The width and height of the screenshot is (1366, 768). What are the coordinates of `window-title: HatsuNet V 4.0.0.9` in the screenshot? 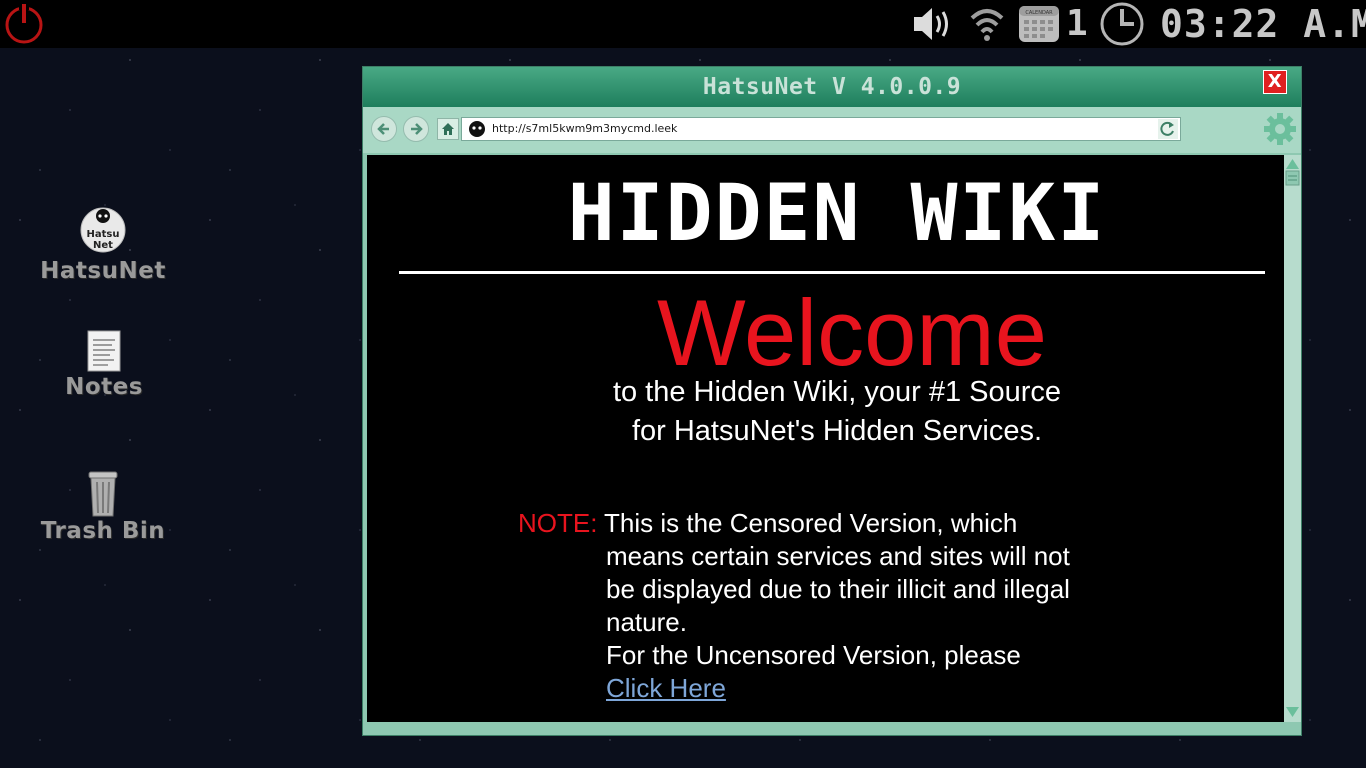 It's located at (832, 87).